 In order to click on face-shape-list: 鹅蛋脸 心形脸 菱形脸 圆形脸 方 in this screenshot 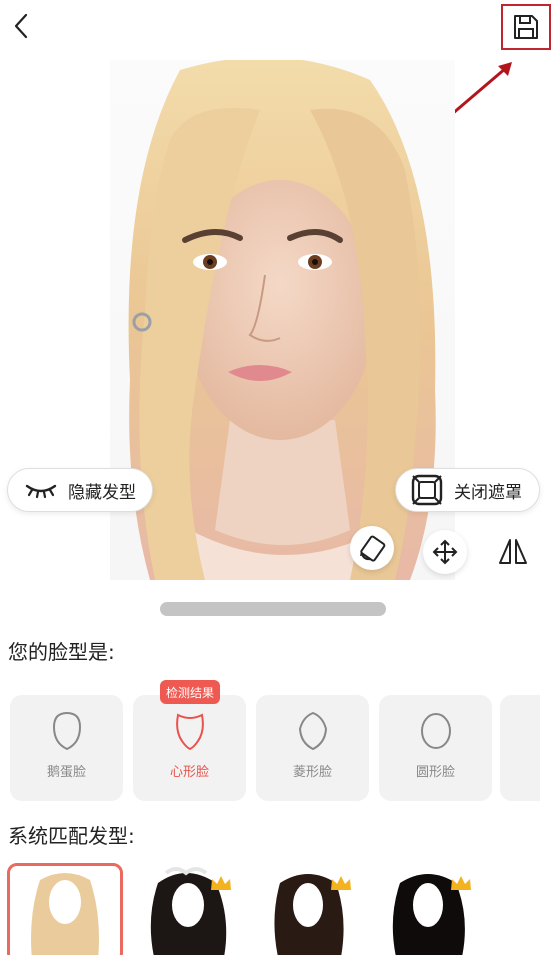, I will do `click(275, 749)`.